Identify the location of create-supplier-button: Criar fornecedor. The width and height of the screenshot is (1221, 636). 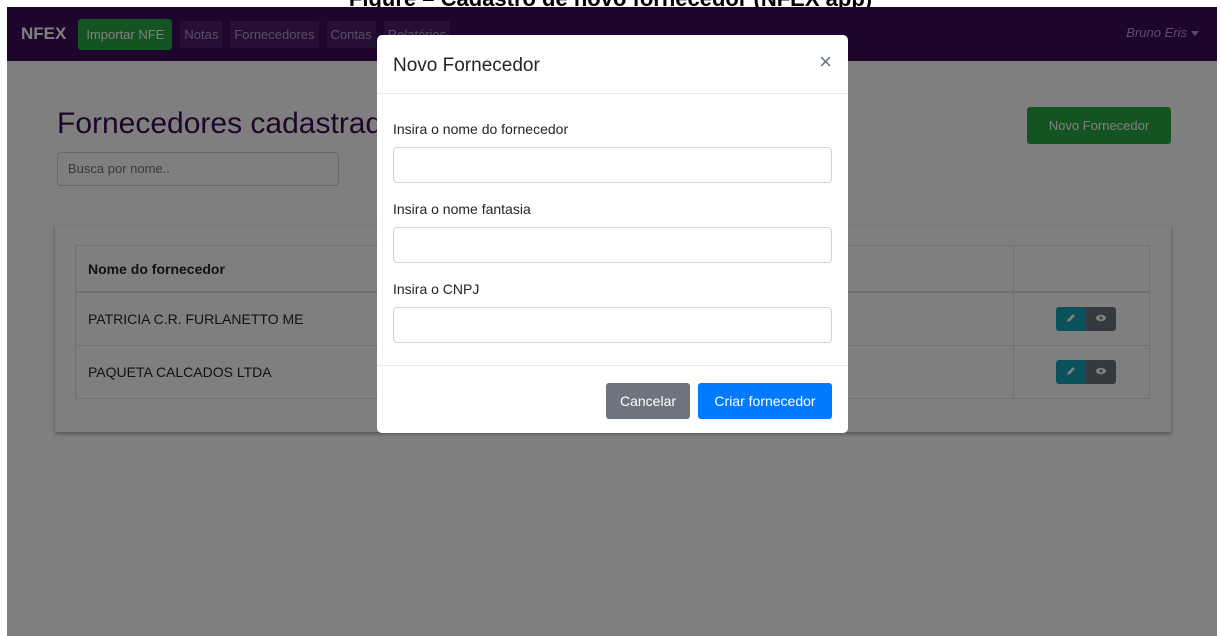
(765, 401).